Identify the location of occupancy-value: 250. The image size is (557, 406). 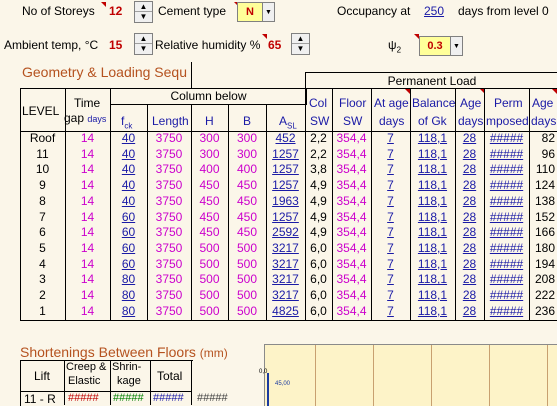
(434, 11).